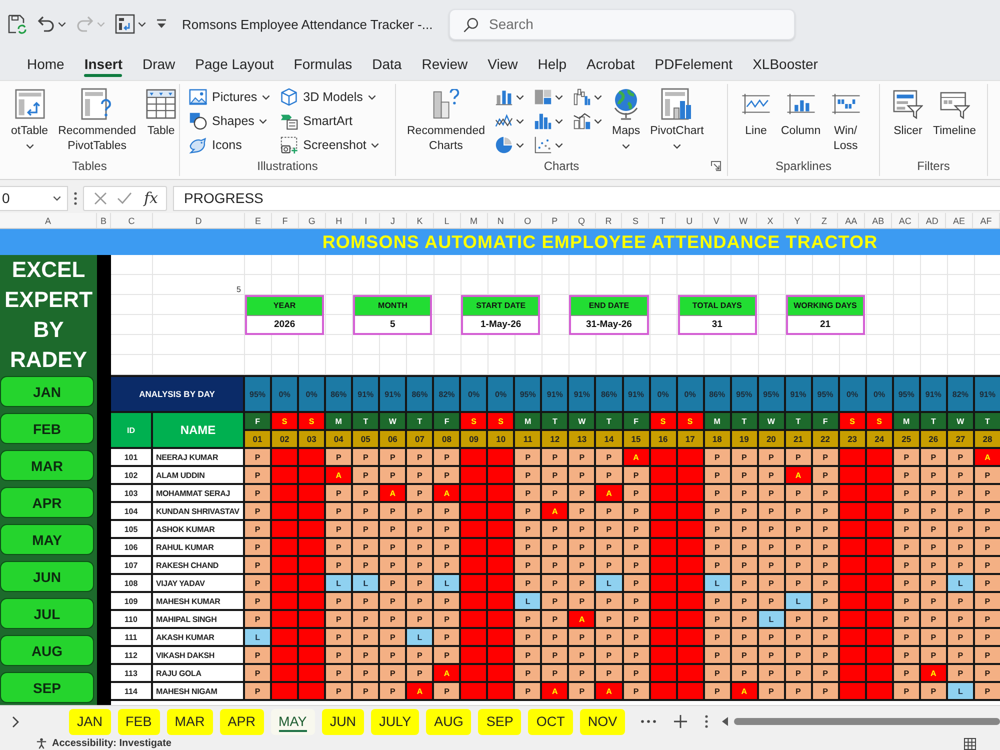 The height and width of the screenshot is (750, 1000). What do you see at coordinates (770, 220) in the screenshot?
I see `letter-header: X` at bounding box center [770, 220].